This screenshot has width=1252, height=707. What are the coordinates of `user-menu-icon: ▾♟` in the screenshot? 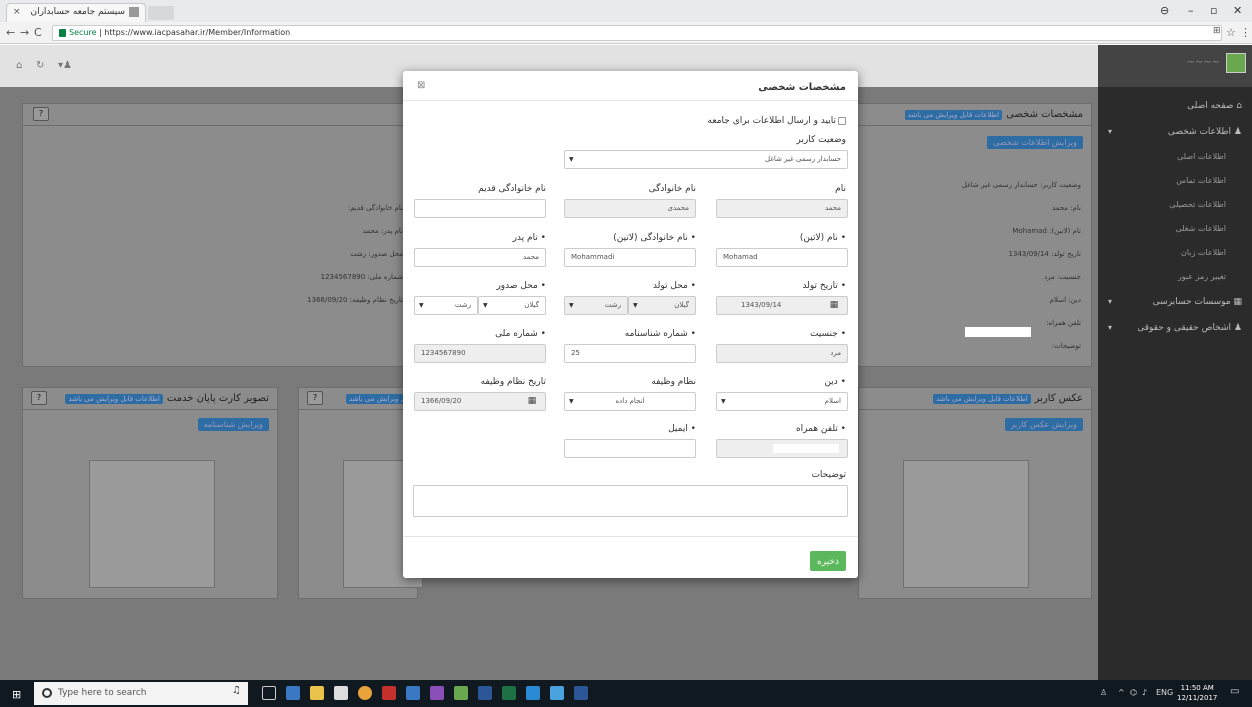 It's located at (65, 65).